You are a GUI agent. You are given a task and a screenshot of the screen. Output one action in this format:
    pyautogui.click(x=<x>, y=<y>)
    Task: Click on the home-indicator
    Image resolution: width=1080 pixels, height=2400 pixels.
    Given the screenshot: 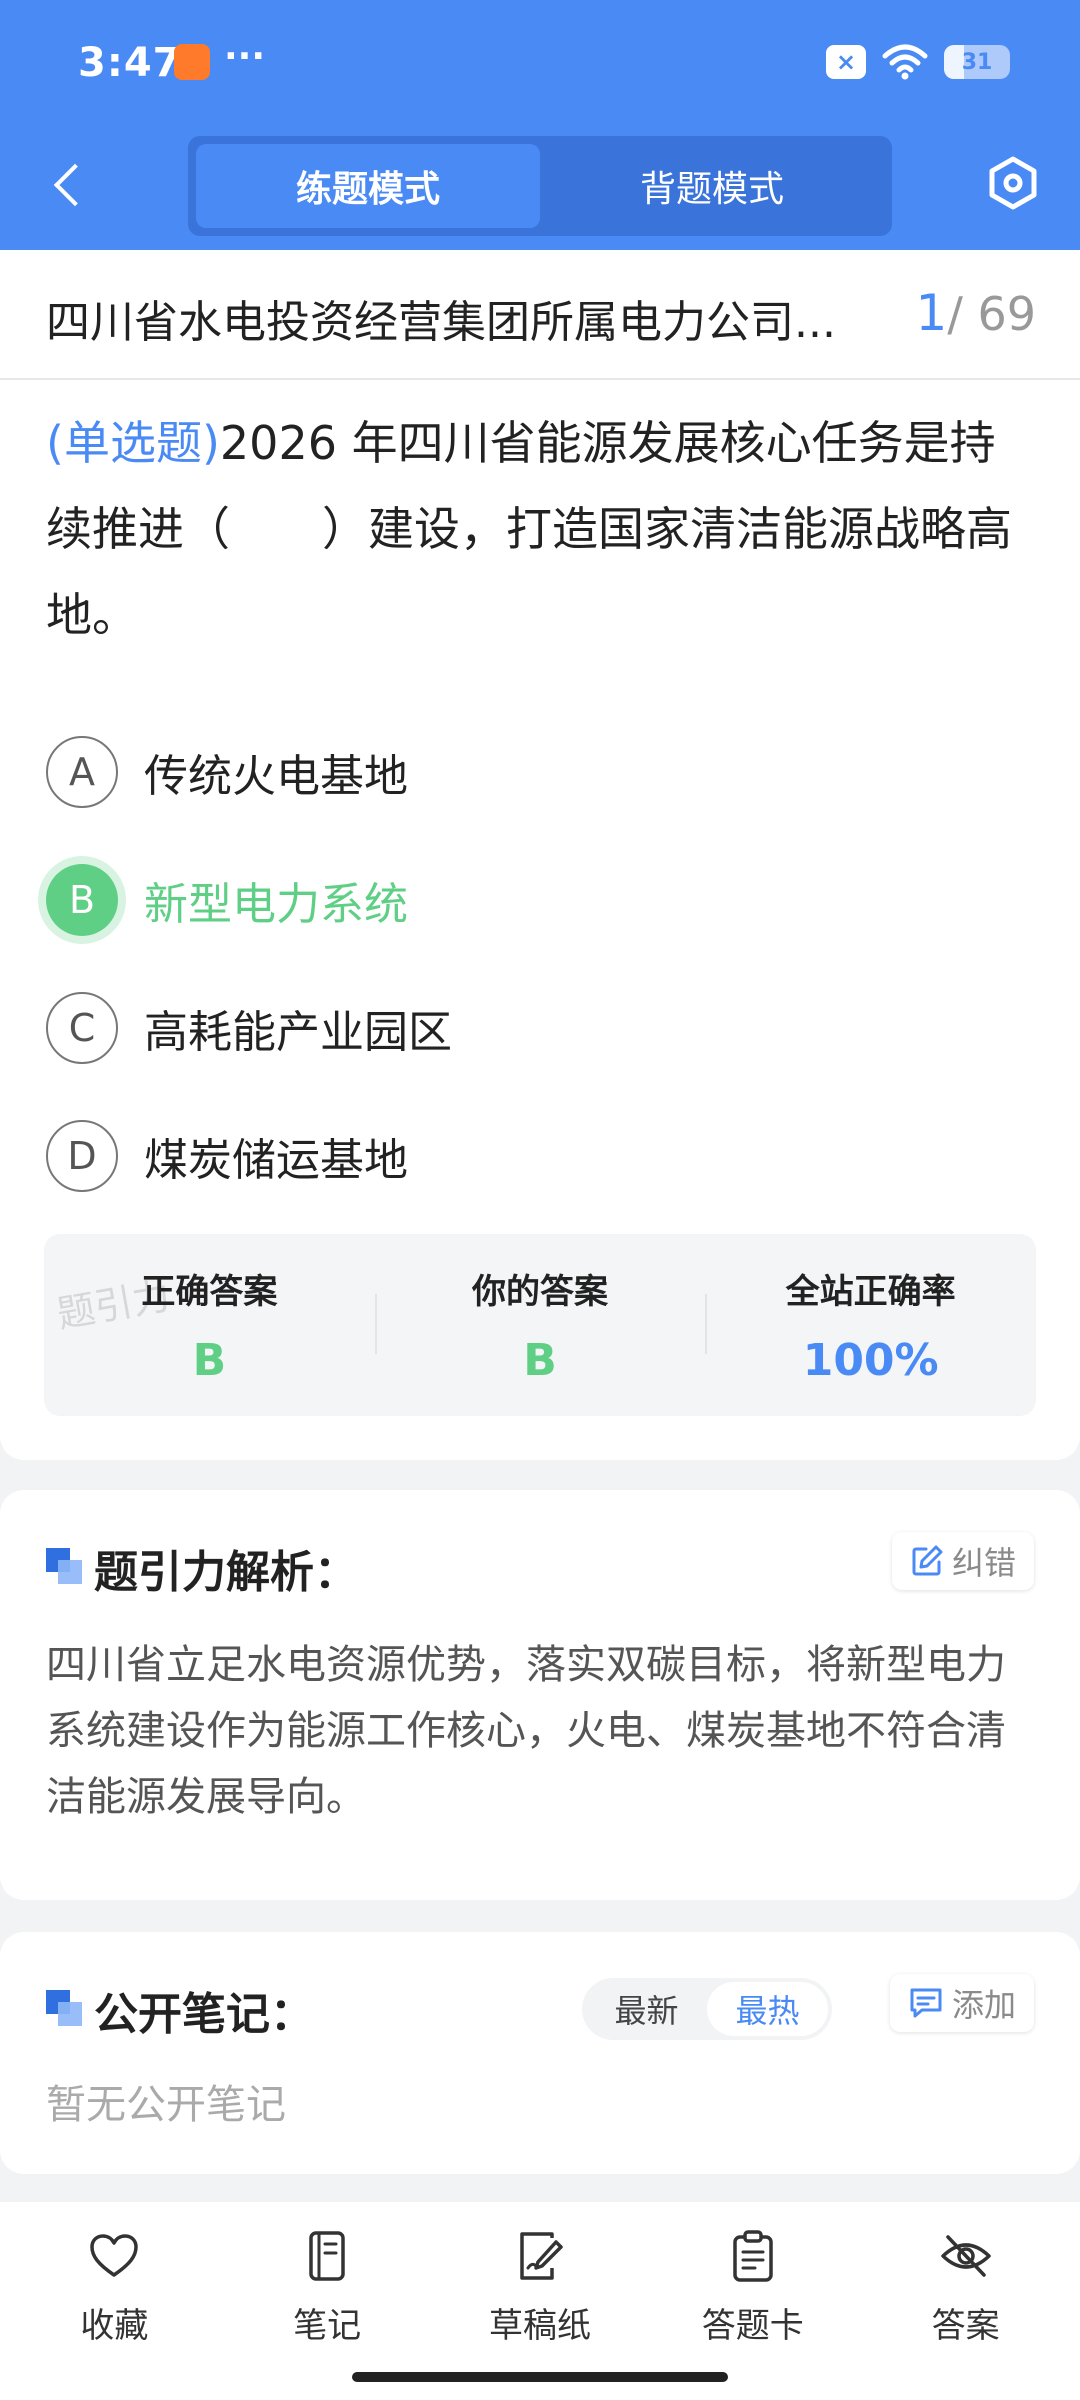 What is the action you would take?
    pyautogui.click(x=540, y=2377)
    